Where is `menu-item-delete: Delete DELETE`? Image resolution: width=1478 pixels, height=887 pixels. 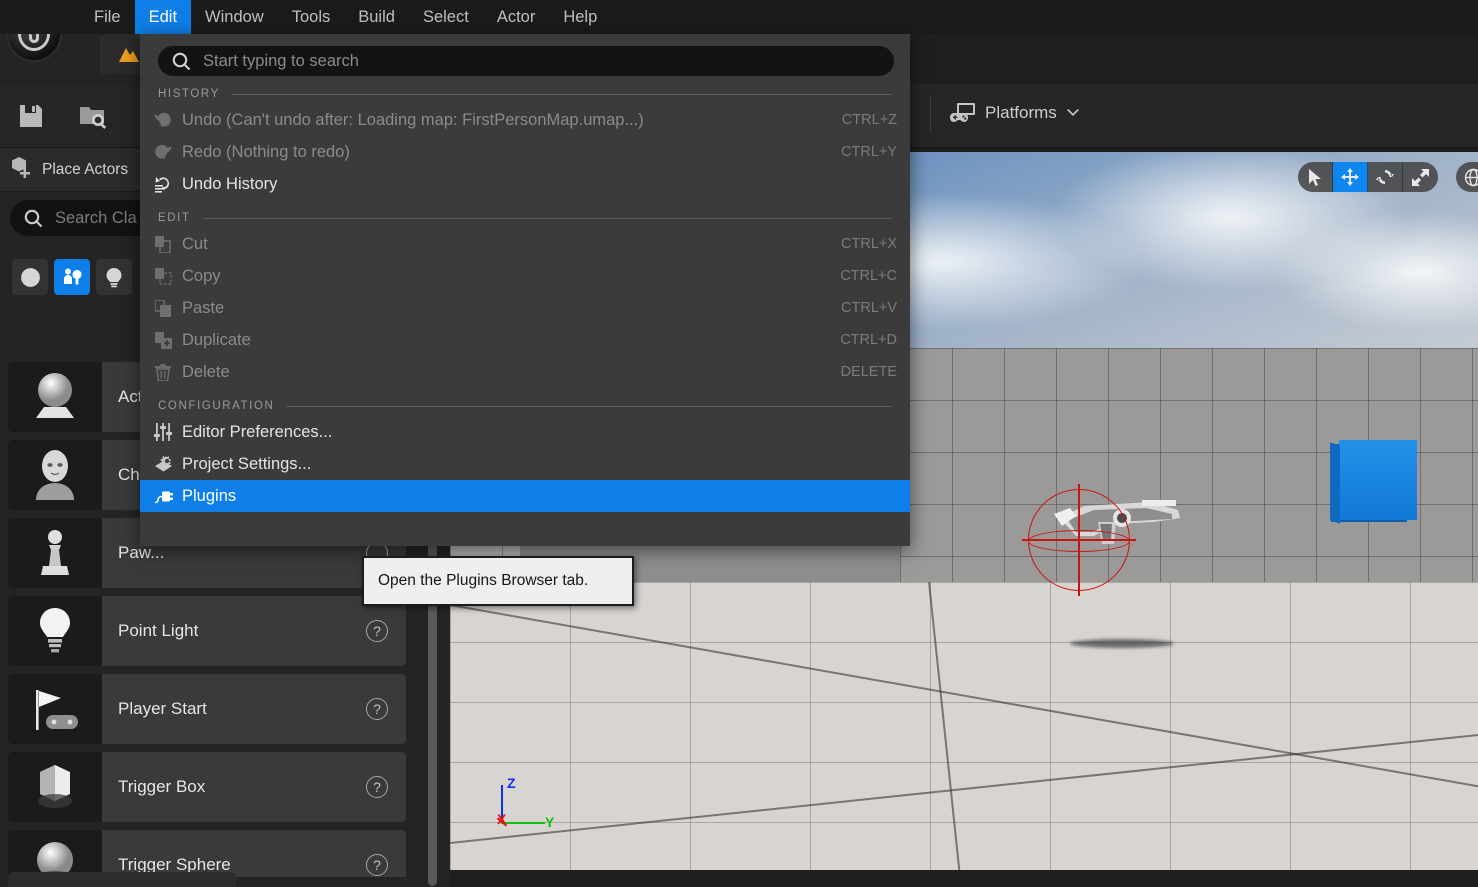
menu-item-delete: Delete DELETE is located at coordinates (525, 372).